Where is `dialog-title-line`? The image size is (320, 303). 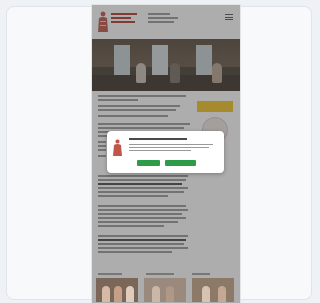 dialog-title-line is located at coordinates (158, 139).